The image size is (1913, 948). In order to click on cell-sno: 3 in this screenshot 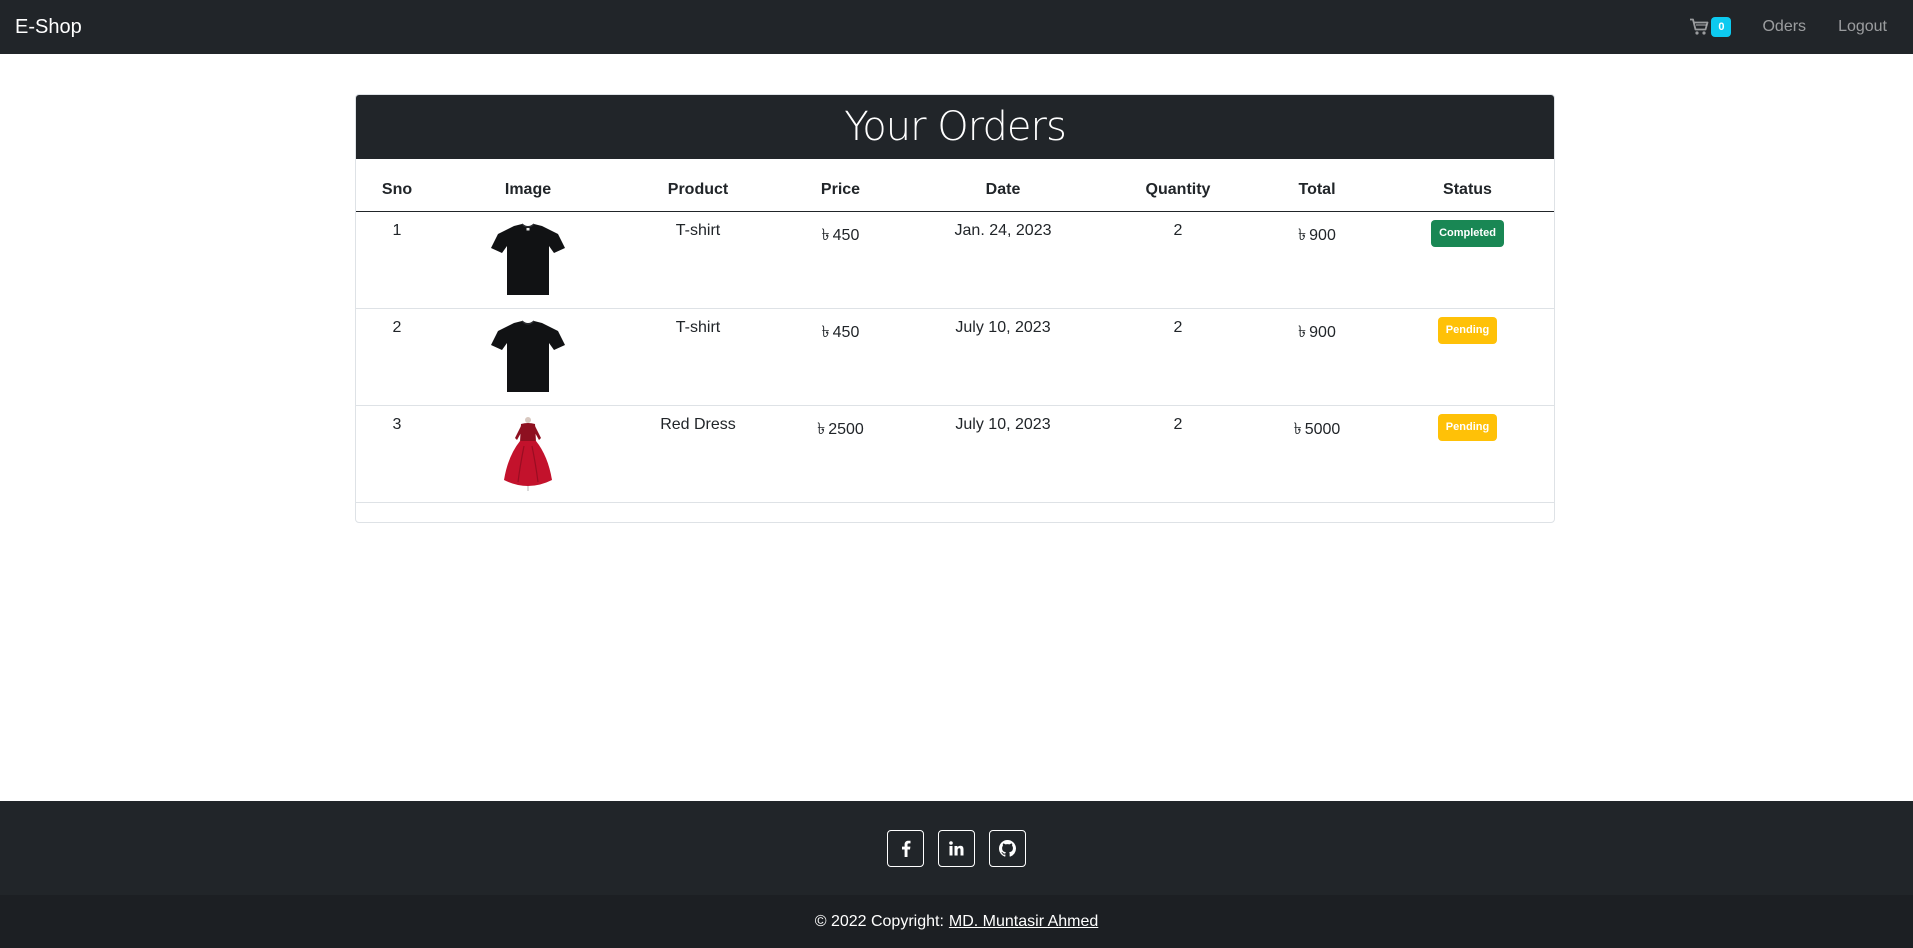, I will do `click(397, 454)`.